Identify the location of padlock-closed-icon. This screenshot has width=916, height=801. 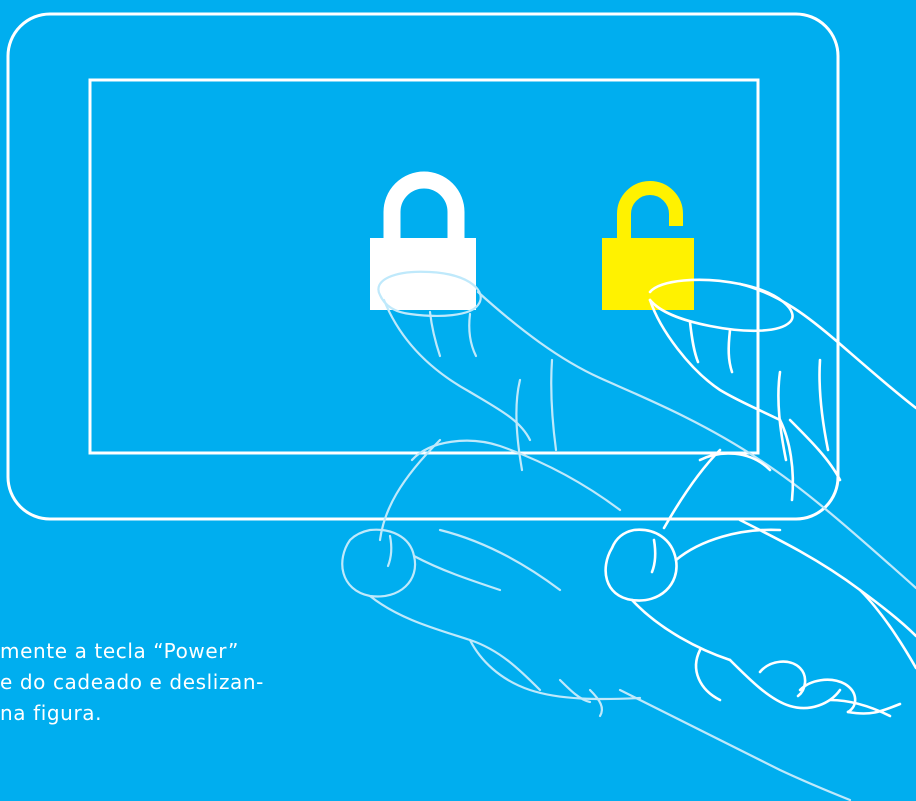
(423, 240).